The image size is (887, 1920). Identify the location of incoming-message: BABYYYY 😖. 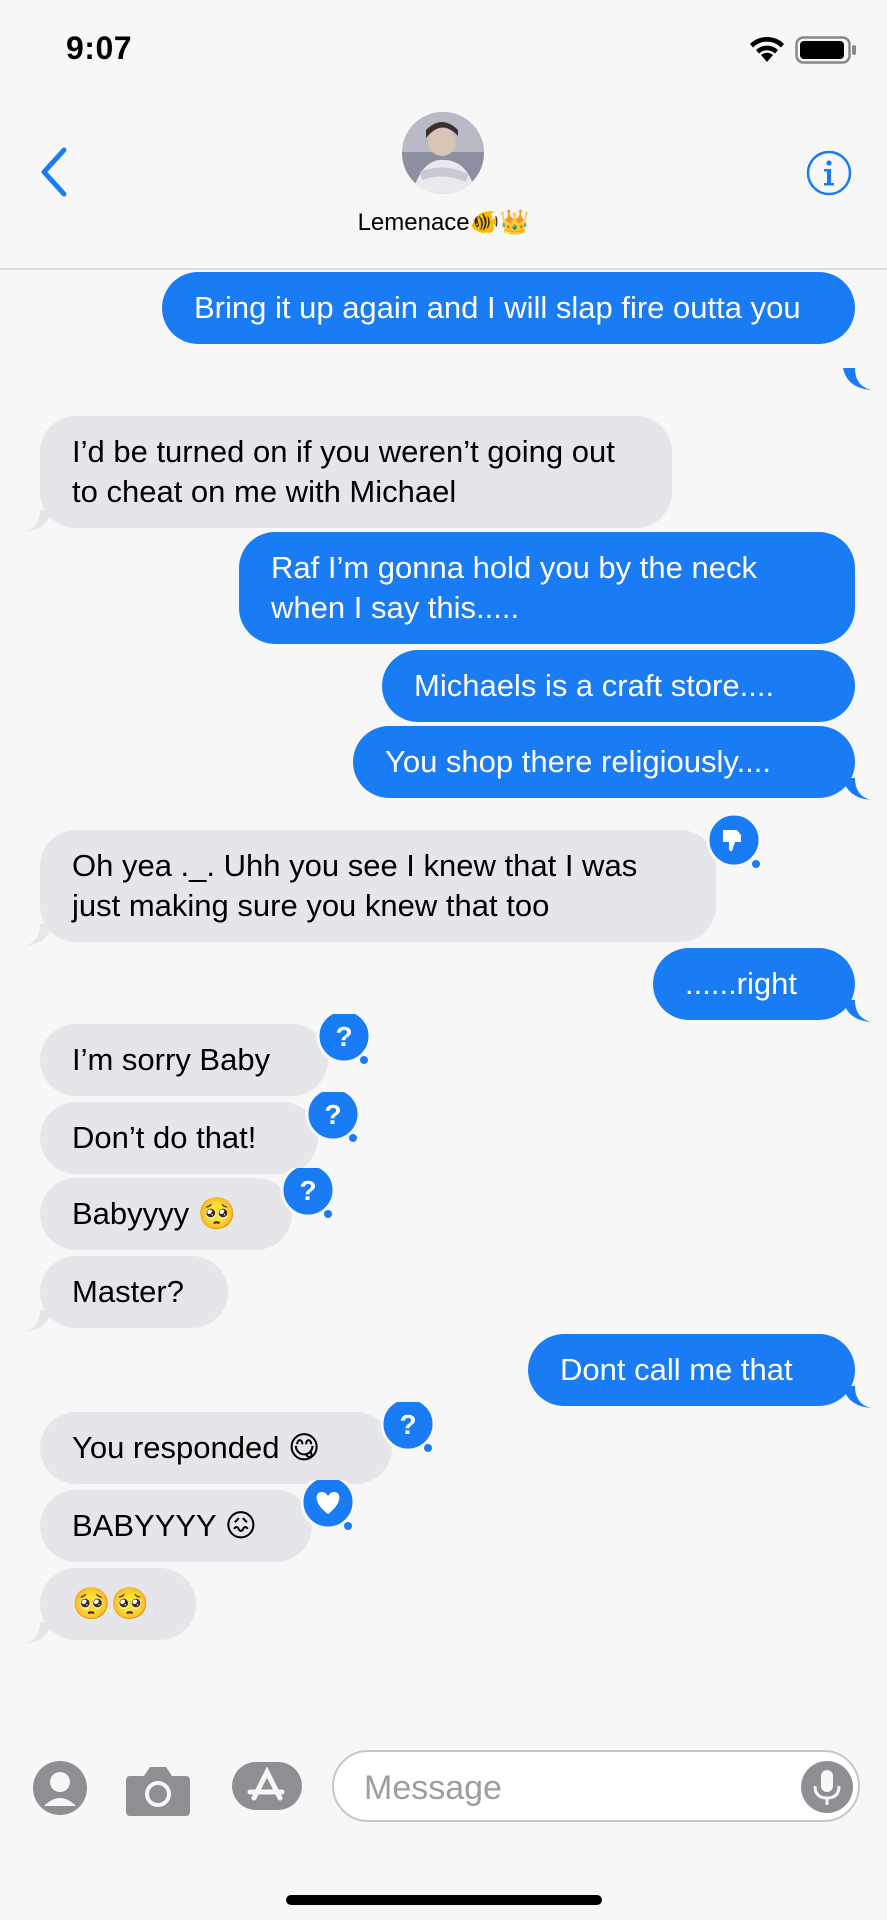
(176, 1526).